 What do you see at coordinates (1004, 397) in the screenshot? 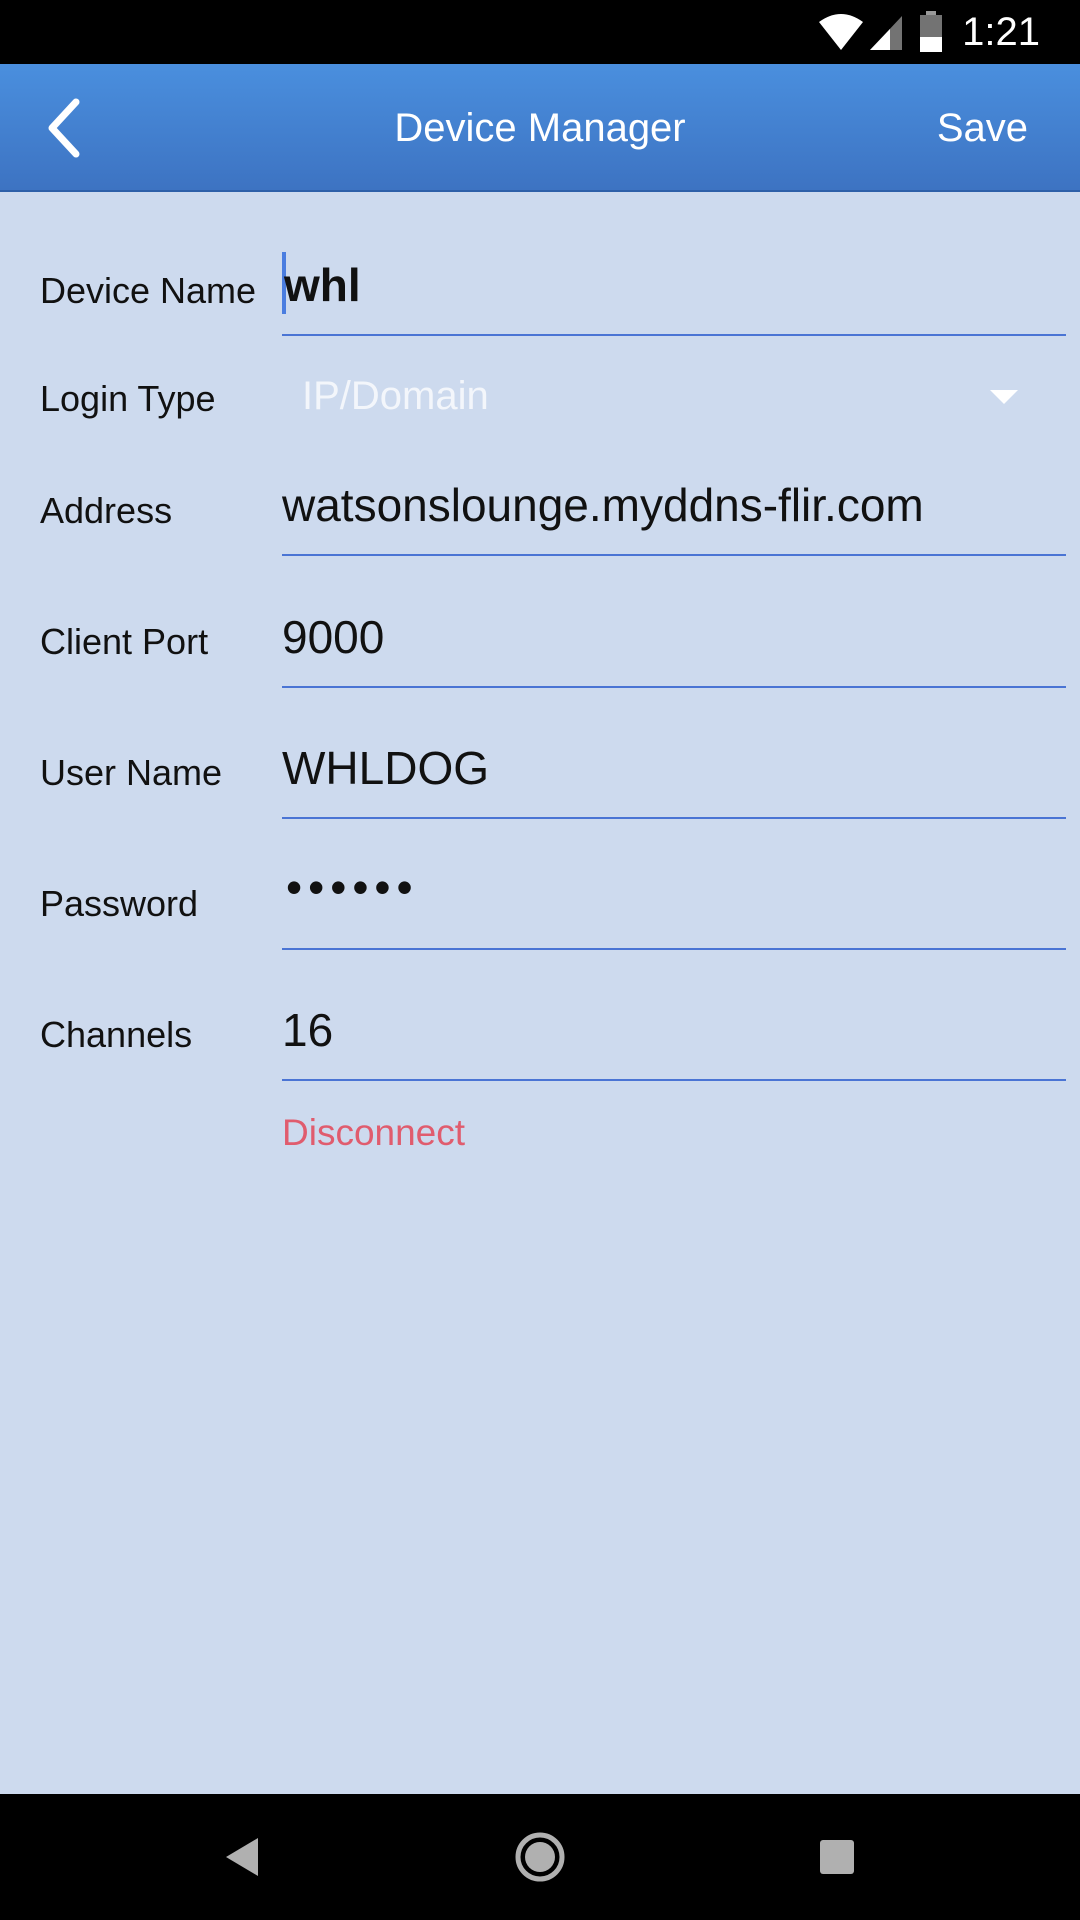
I see `dropdown-arrow-icon` at bounding box center [1004, 397].